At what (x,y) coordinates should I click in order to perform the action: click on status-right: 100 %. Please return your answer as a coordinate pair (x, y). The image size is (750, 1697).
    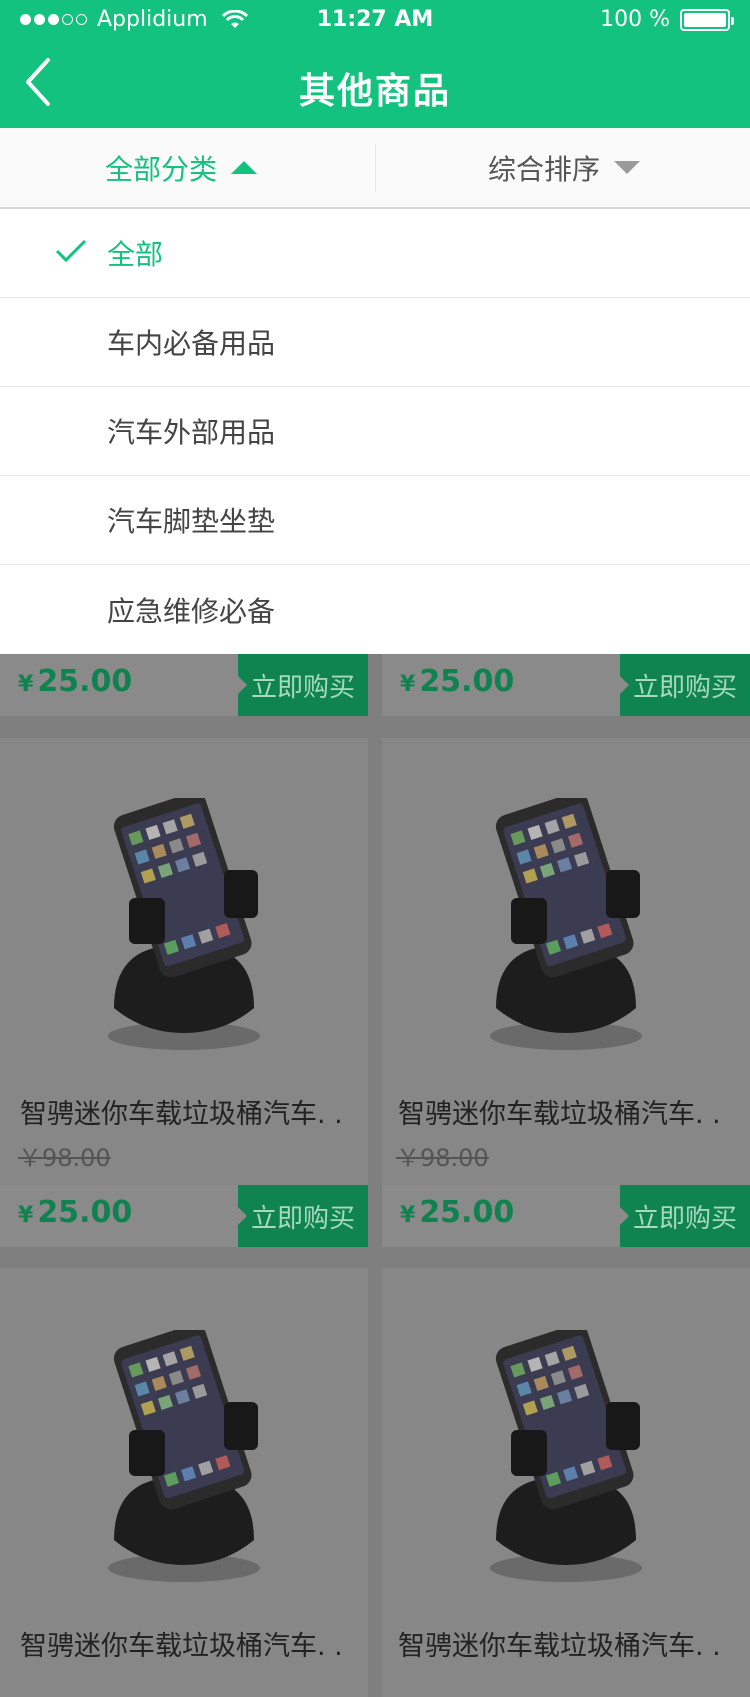
    Looking at the image, I should click on (667, 19).